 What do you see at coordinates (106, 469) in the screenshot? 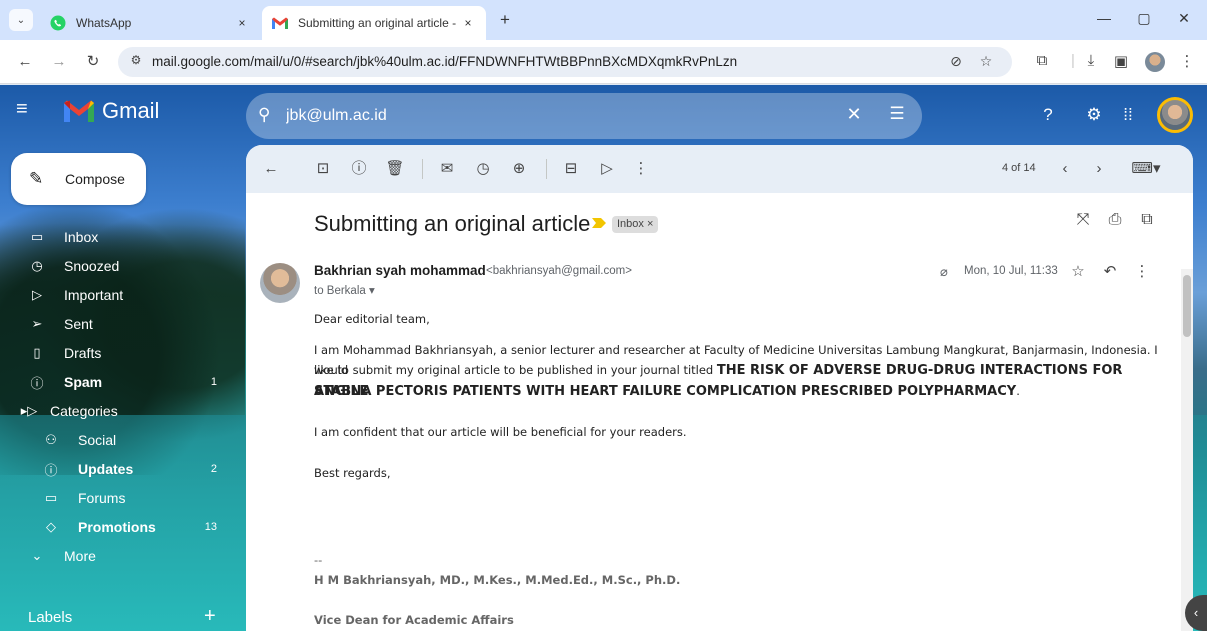
I see `sidebar-item-label: Updates` at bounding box center [106, 469].